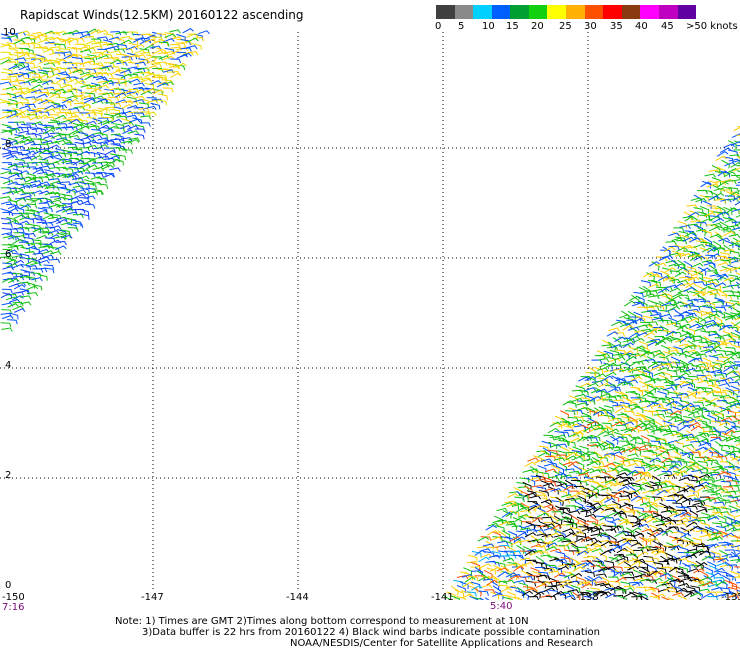 This screenshot has height=650, width=740. What do you see at coordinates (8, 144) in the screenshot?
I see `lat-label-8: 8` at bounding box center [8, 144].